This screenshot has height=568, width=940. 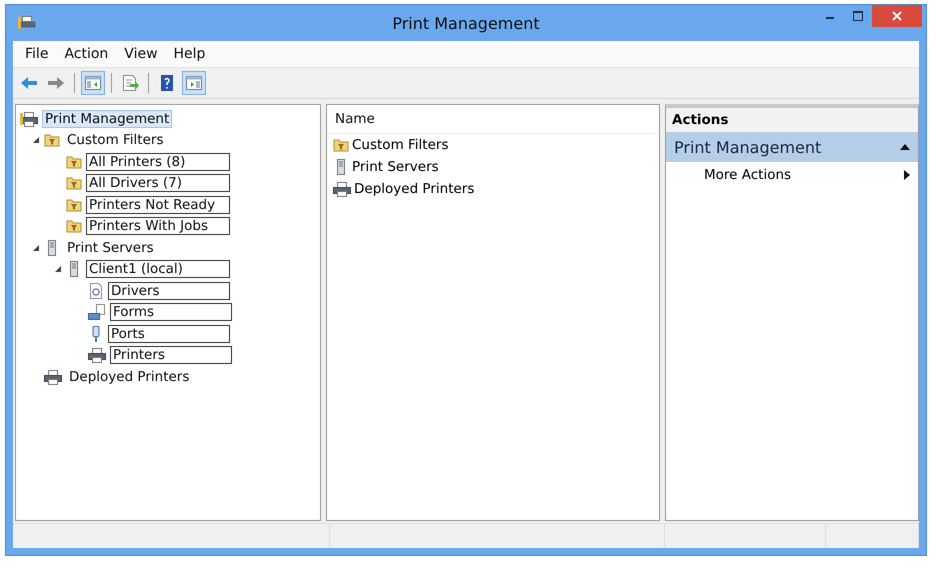 I want to click on tree-item: Custom Filters, so click(x=115, y=140).